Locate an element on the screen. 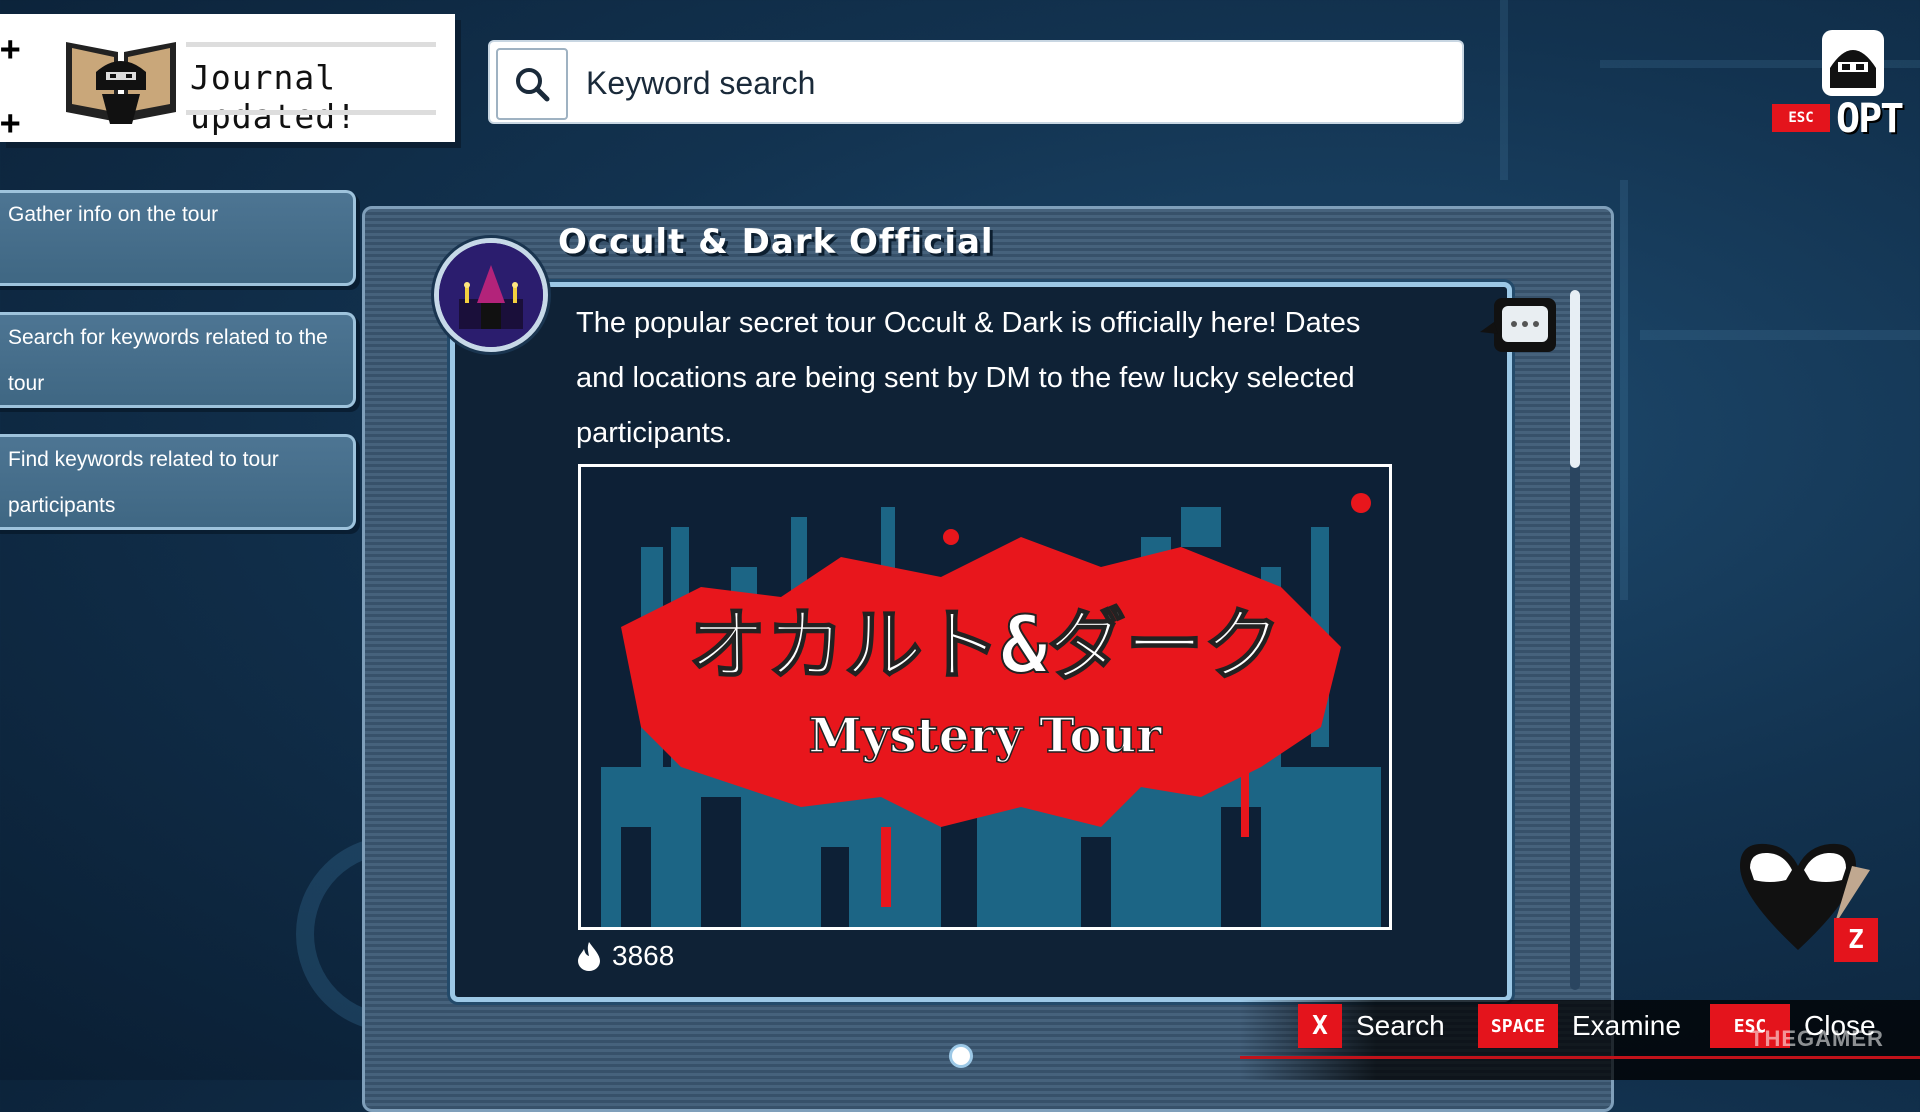 The image size is (1920, 1112). occult-avatar-icon is located at coordinates (491, 295).